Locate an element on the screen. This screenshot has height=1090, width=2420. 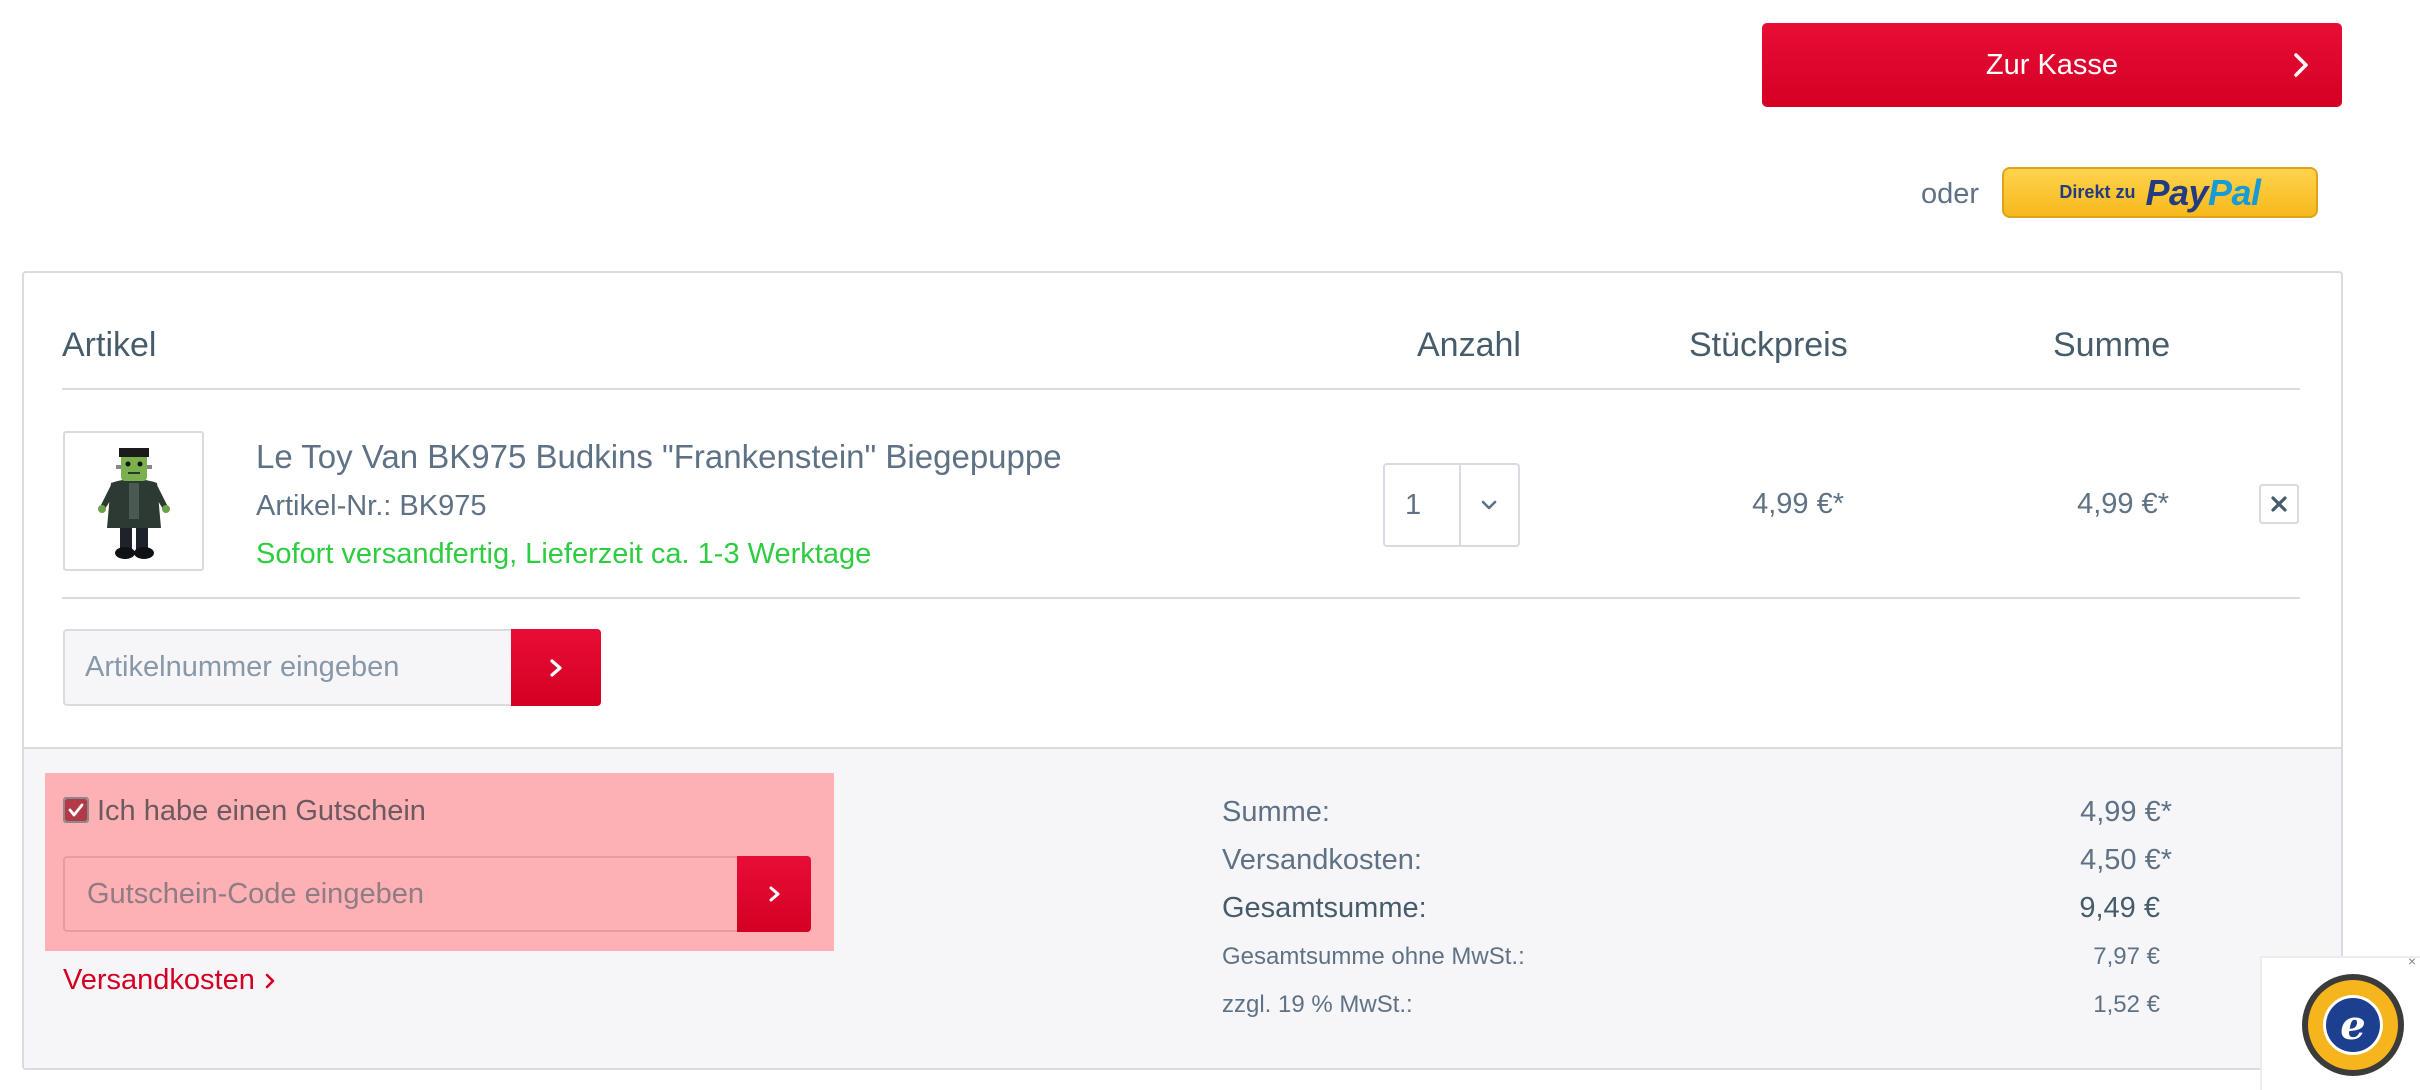
unit-price: 4,99 €* is located at coordinates (1798, 504).